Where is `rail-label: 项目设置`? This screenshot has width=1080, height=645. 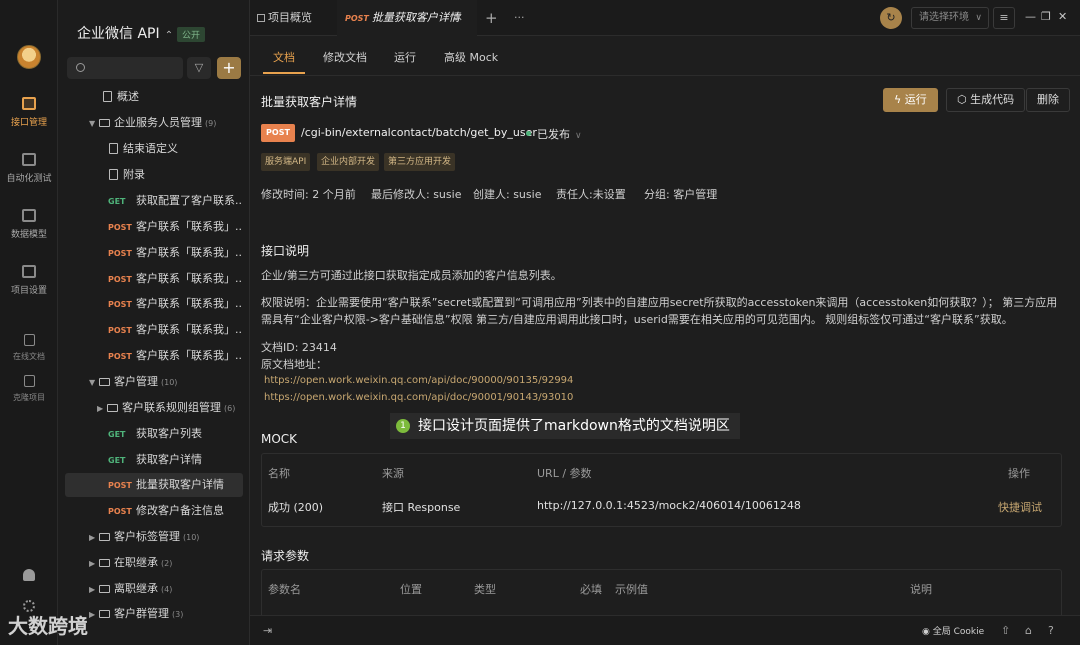
rail-label: 项目设置 is located at coordinates (28, 291).